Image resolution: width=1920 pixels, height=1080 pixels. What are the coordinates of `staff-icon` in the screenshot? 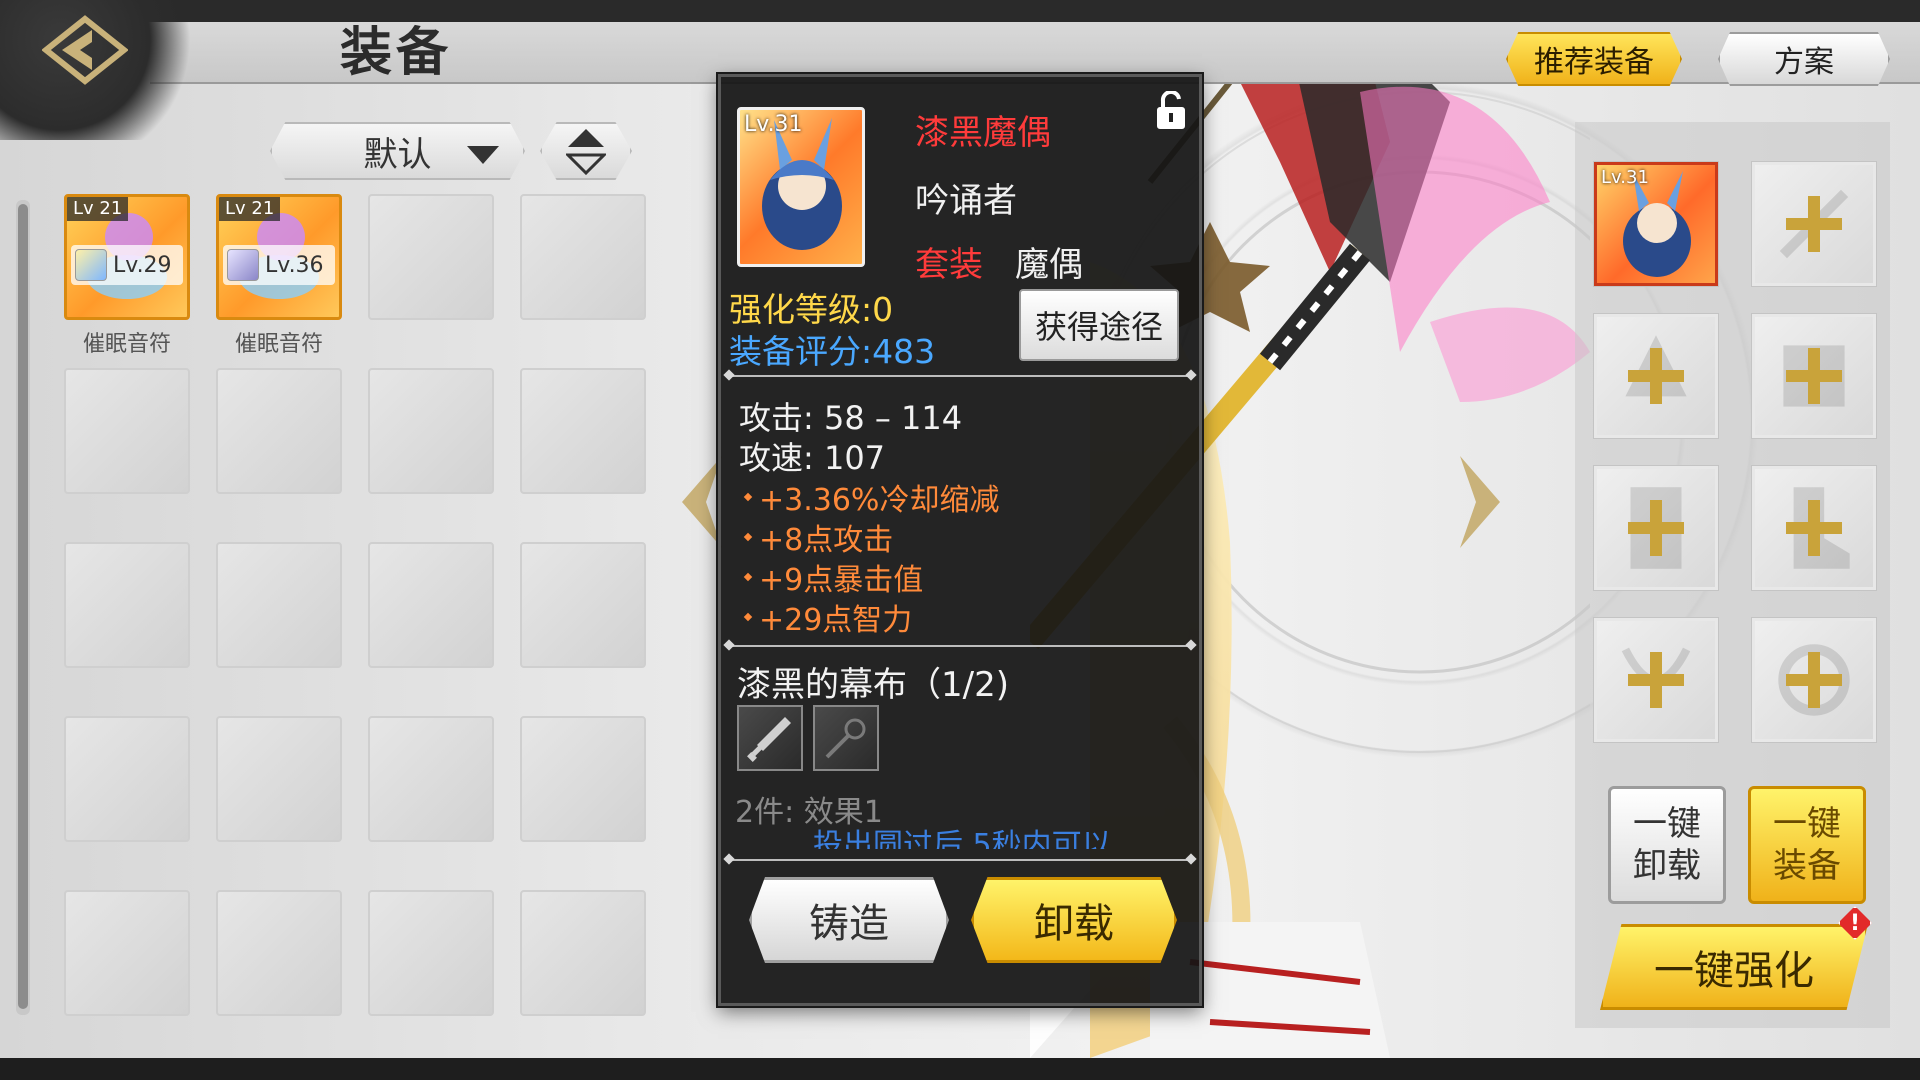 It's located at (845, 738).